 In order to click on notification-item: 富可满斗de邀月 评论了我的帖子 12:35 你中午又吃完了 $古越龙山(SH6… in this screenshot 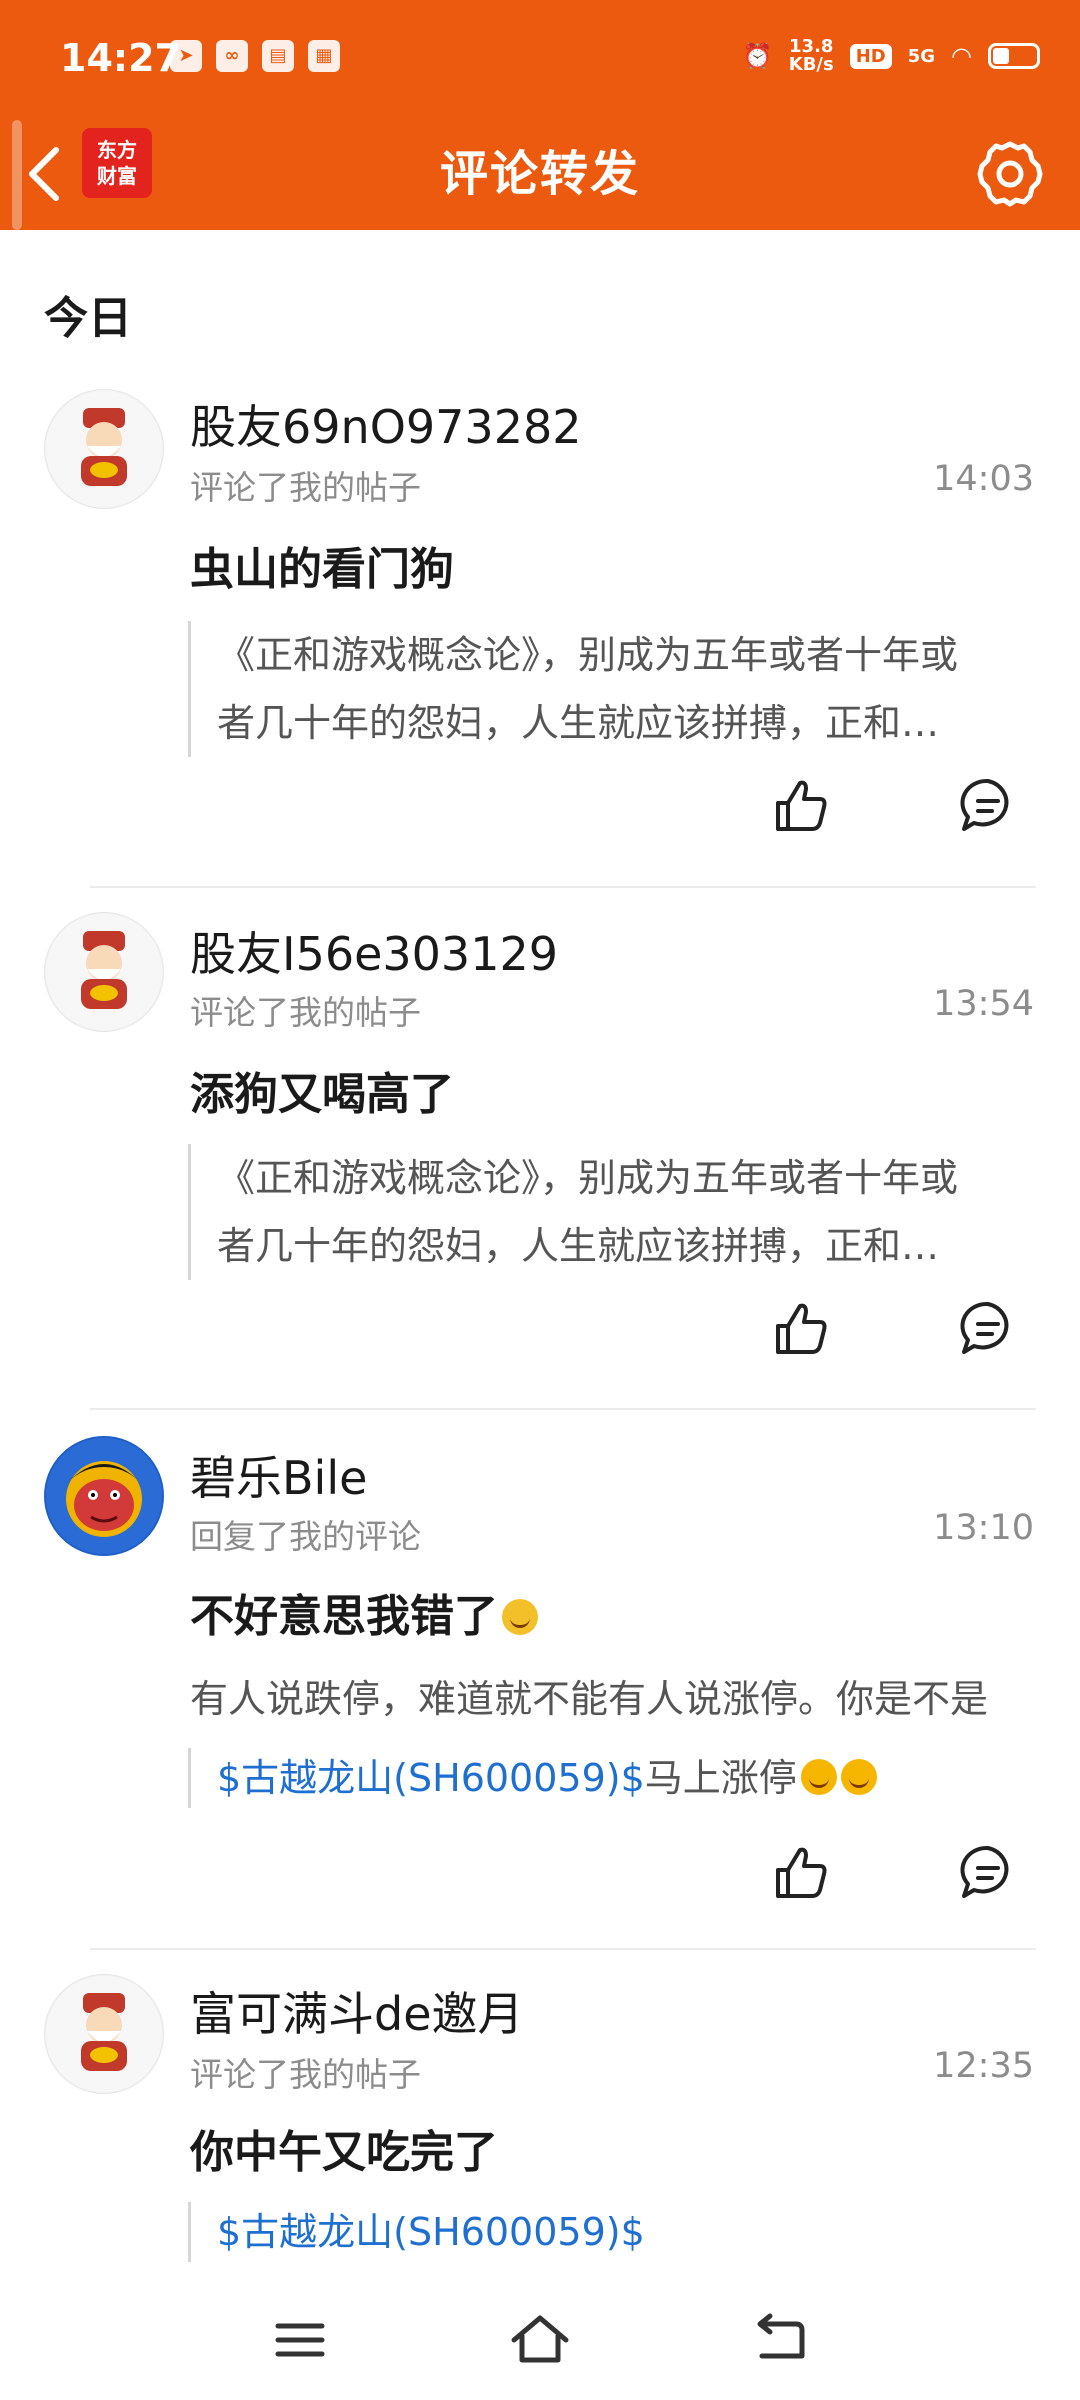, I will do `click(540, 2125)`.